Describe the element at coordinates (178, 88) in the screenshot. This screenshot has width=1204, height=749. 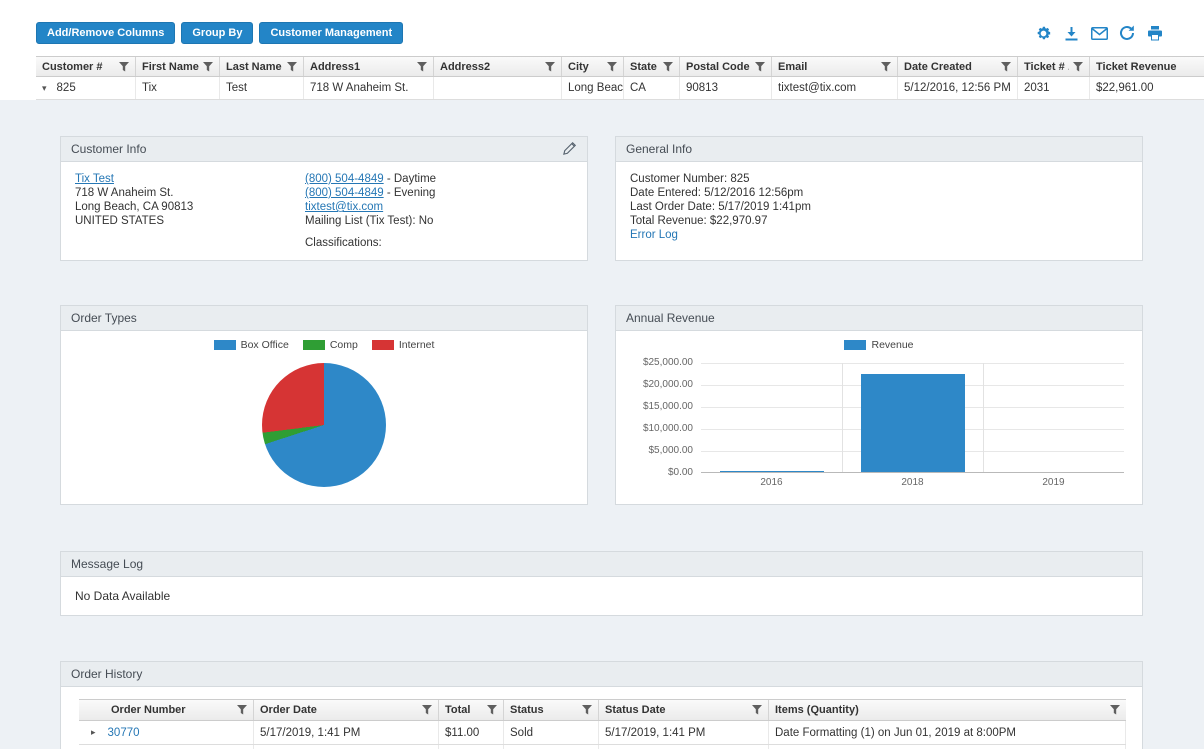
I see `cell-first-name: Tix` at that location.